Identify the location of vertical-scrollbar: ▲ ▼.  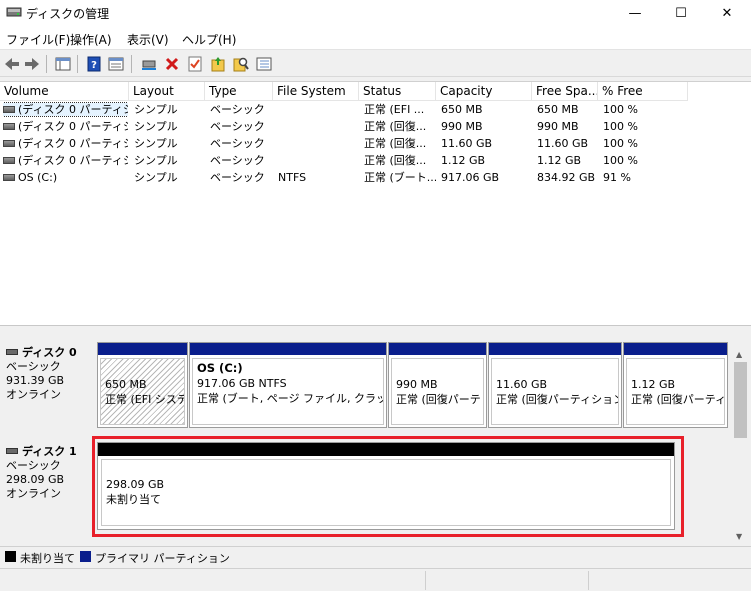
(740, 446).